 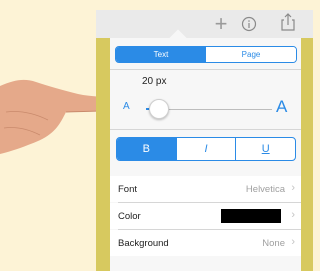 I want to click on font-row-value: Helvetica, so click(x=265, y=189).